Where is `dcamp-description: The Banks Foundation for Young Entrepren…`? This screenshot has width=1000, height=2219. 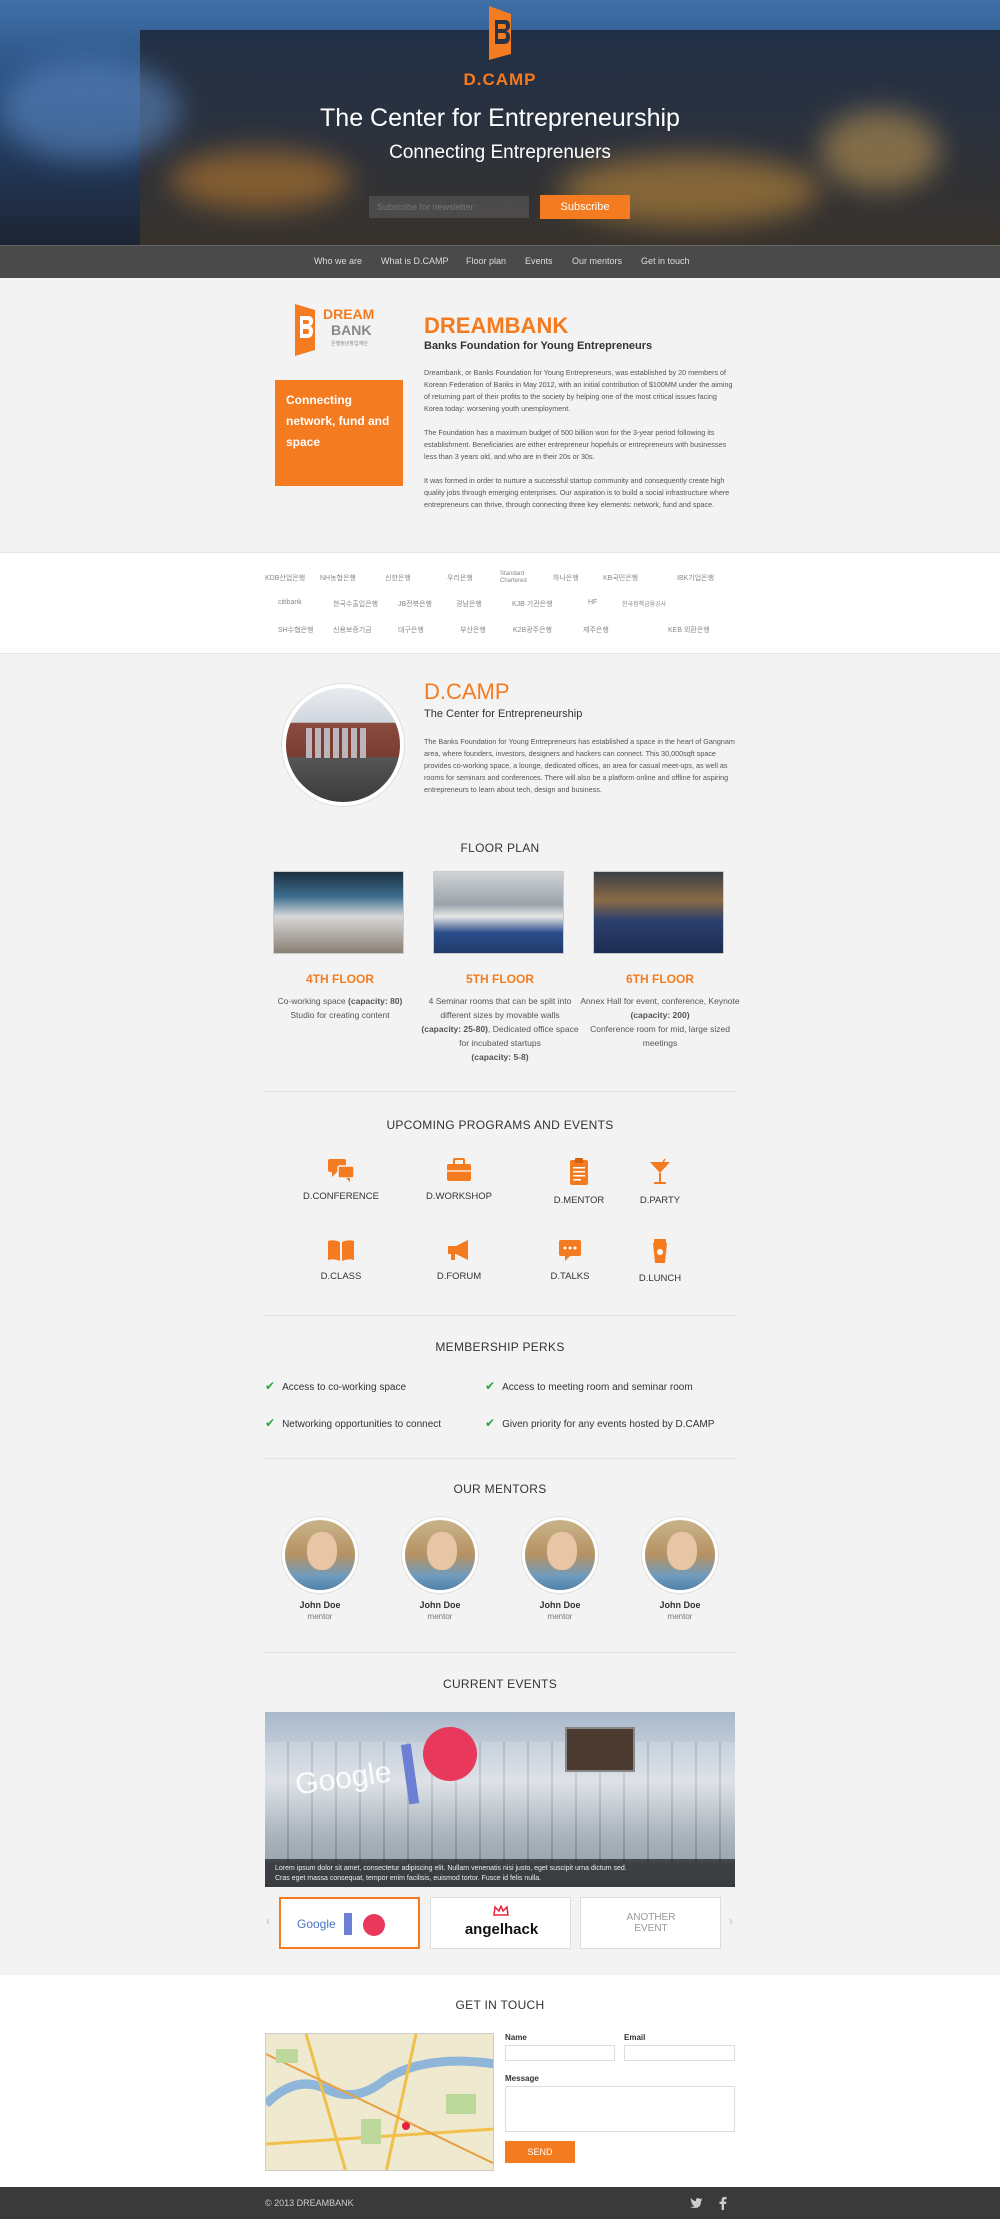 dcamp-description: The Banks Foundation for Young Entrepren… is located at coordinates (579, 765).